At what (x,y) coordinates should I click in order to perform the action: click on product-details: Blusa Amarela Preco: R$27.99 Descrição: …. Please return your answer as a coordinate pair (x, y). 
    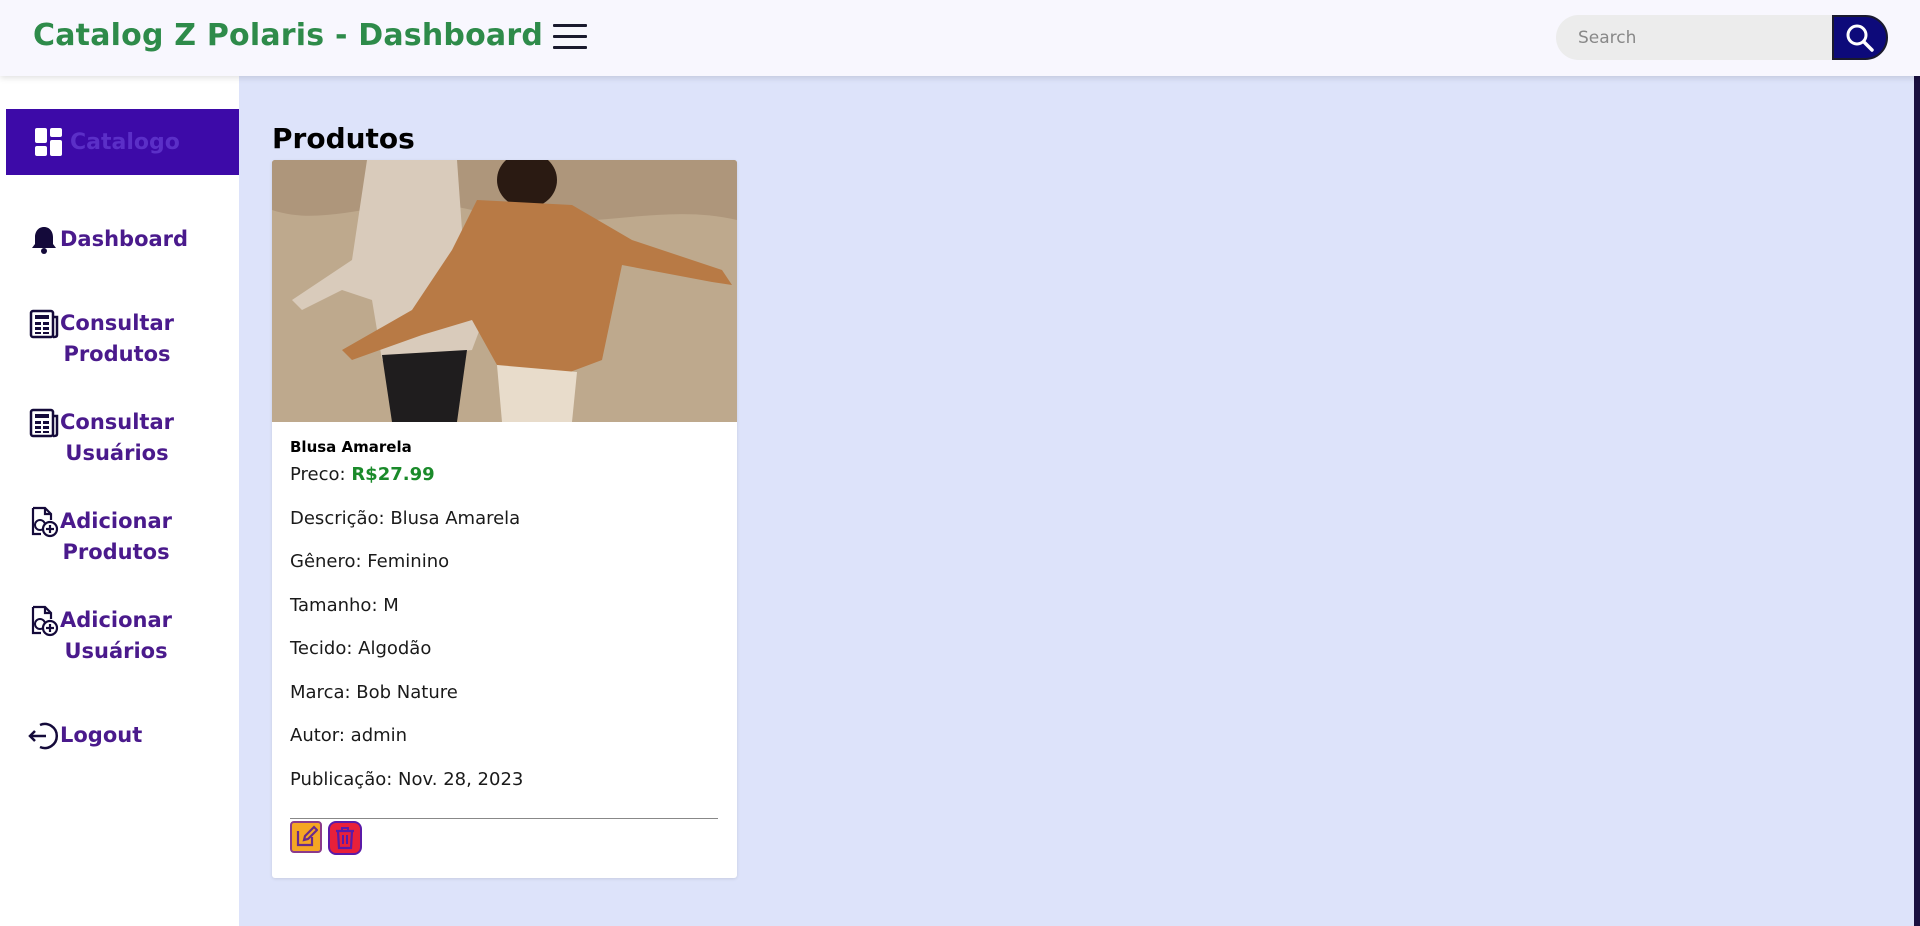
    Looking at the image, I should click on (505, 614).